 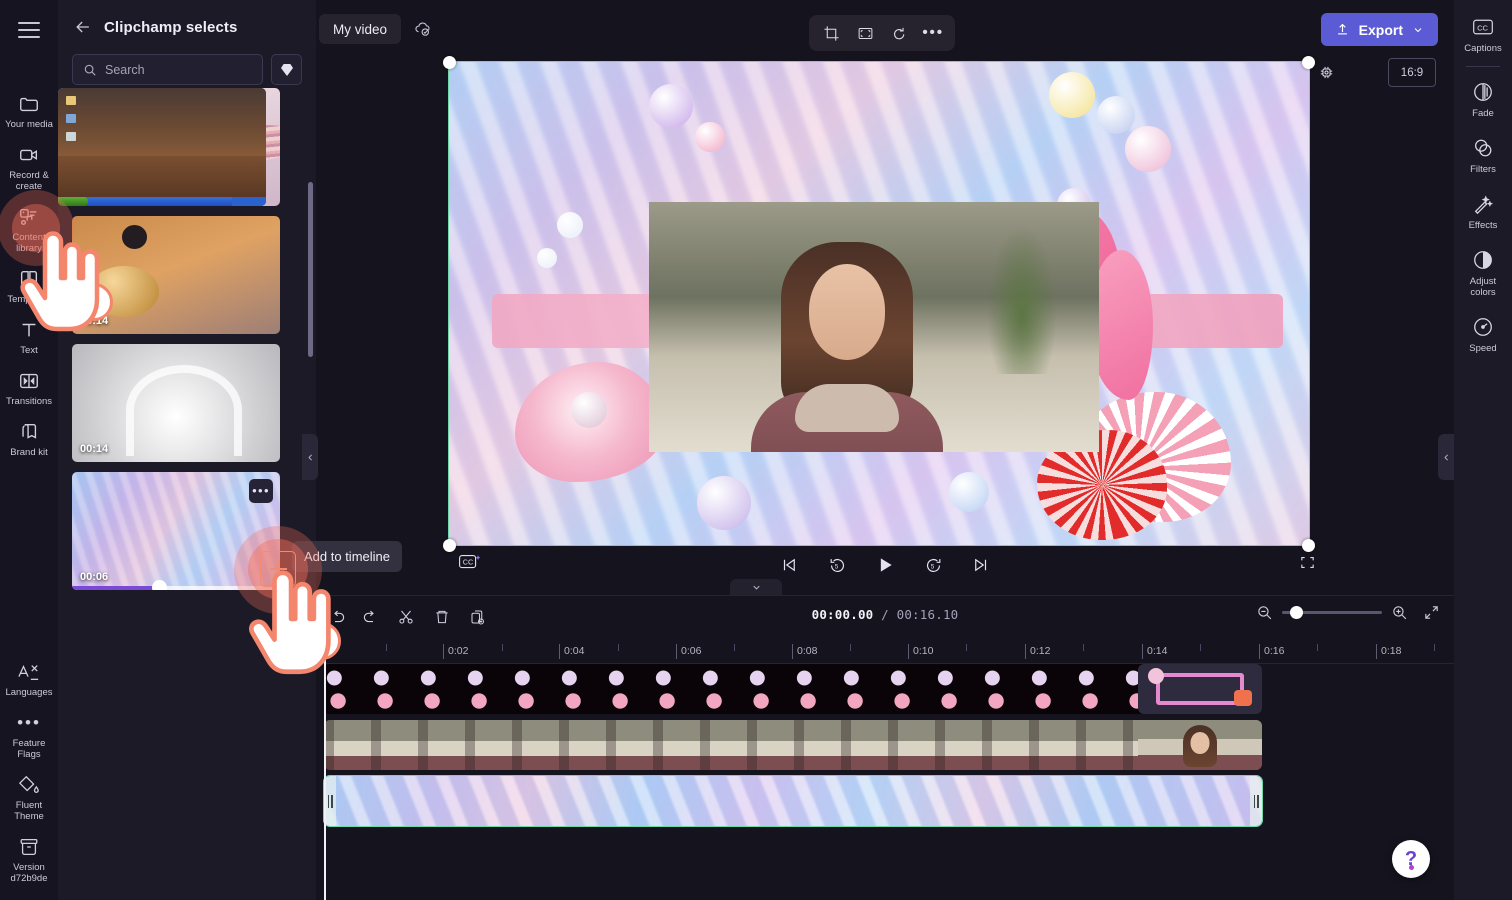 What do you see at coordinates (837, 565) in the screenshot?
I see `rewind-5s-button: 5` at bounding box center [837, 565].